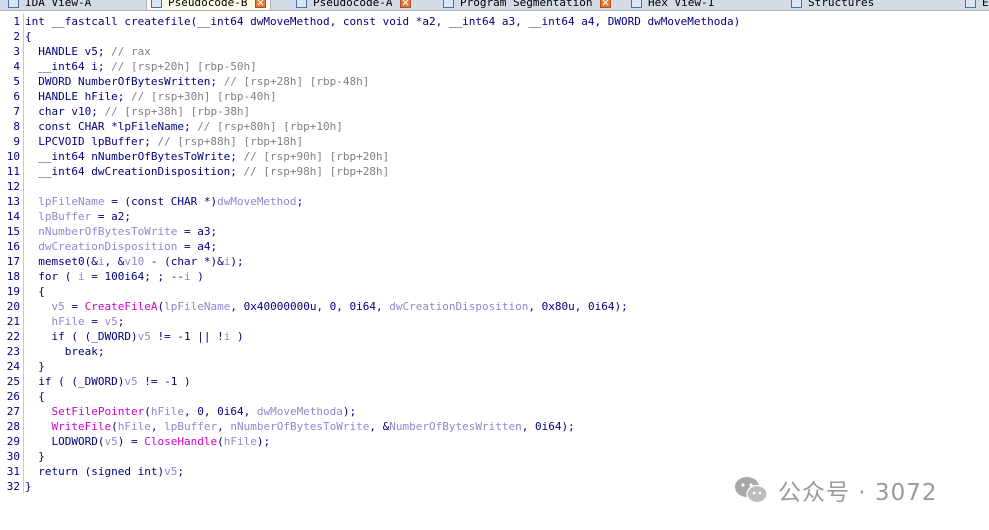  Describe the element at coordinates (75, 51) in the screenshot. I see `code-line: 3 HANDLE v5; // rax` at that location.